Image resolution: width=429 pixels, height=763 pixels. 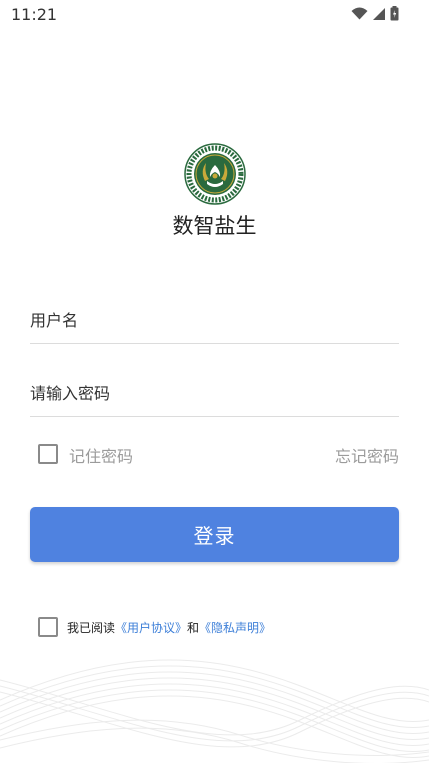 What do you see at coordinates (394, 13) in the screenshot?
I see `battery-icon` at bounding box center [394, 13].